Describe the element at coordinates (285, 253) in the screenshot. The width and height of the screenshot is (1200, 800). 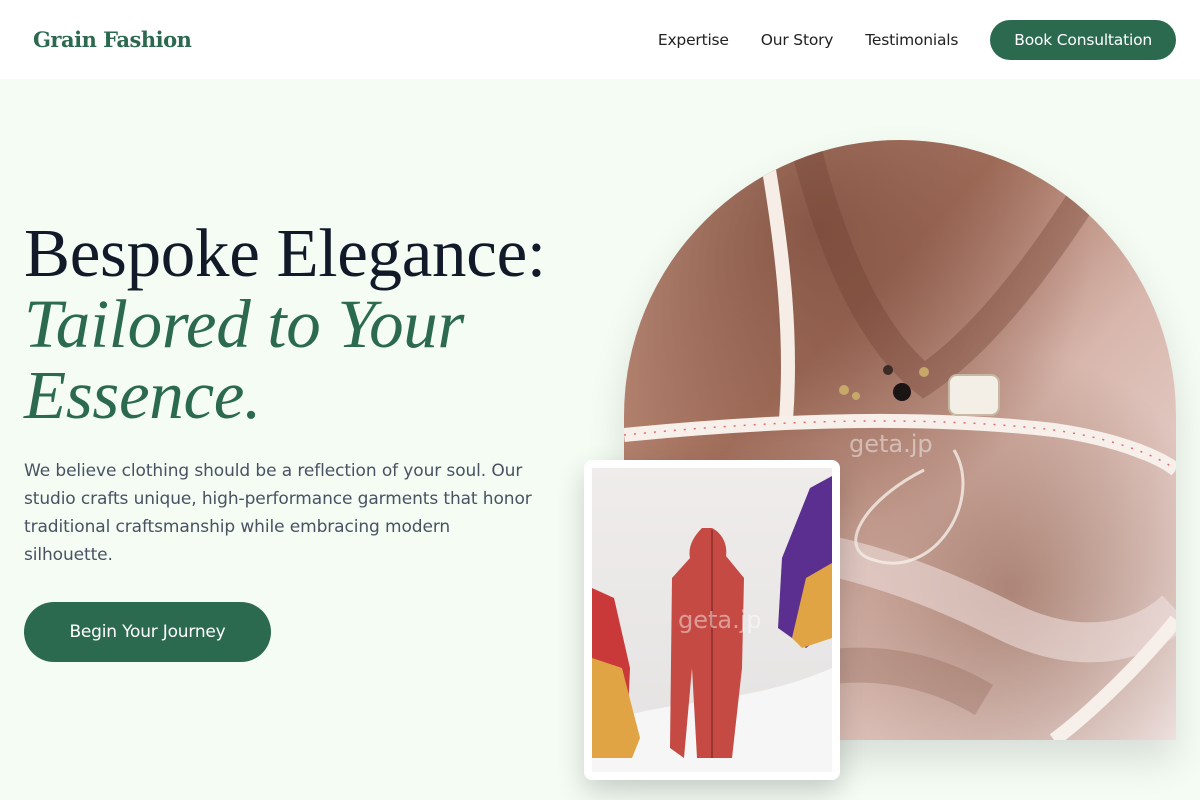
I see `headline-line: Bespoke Elegance:` at that location.